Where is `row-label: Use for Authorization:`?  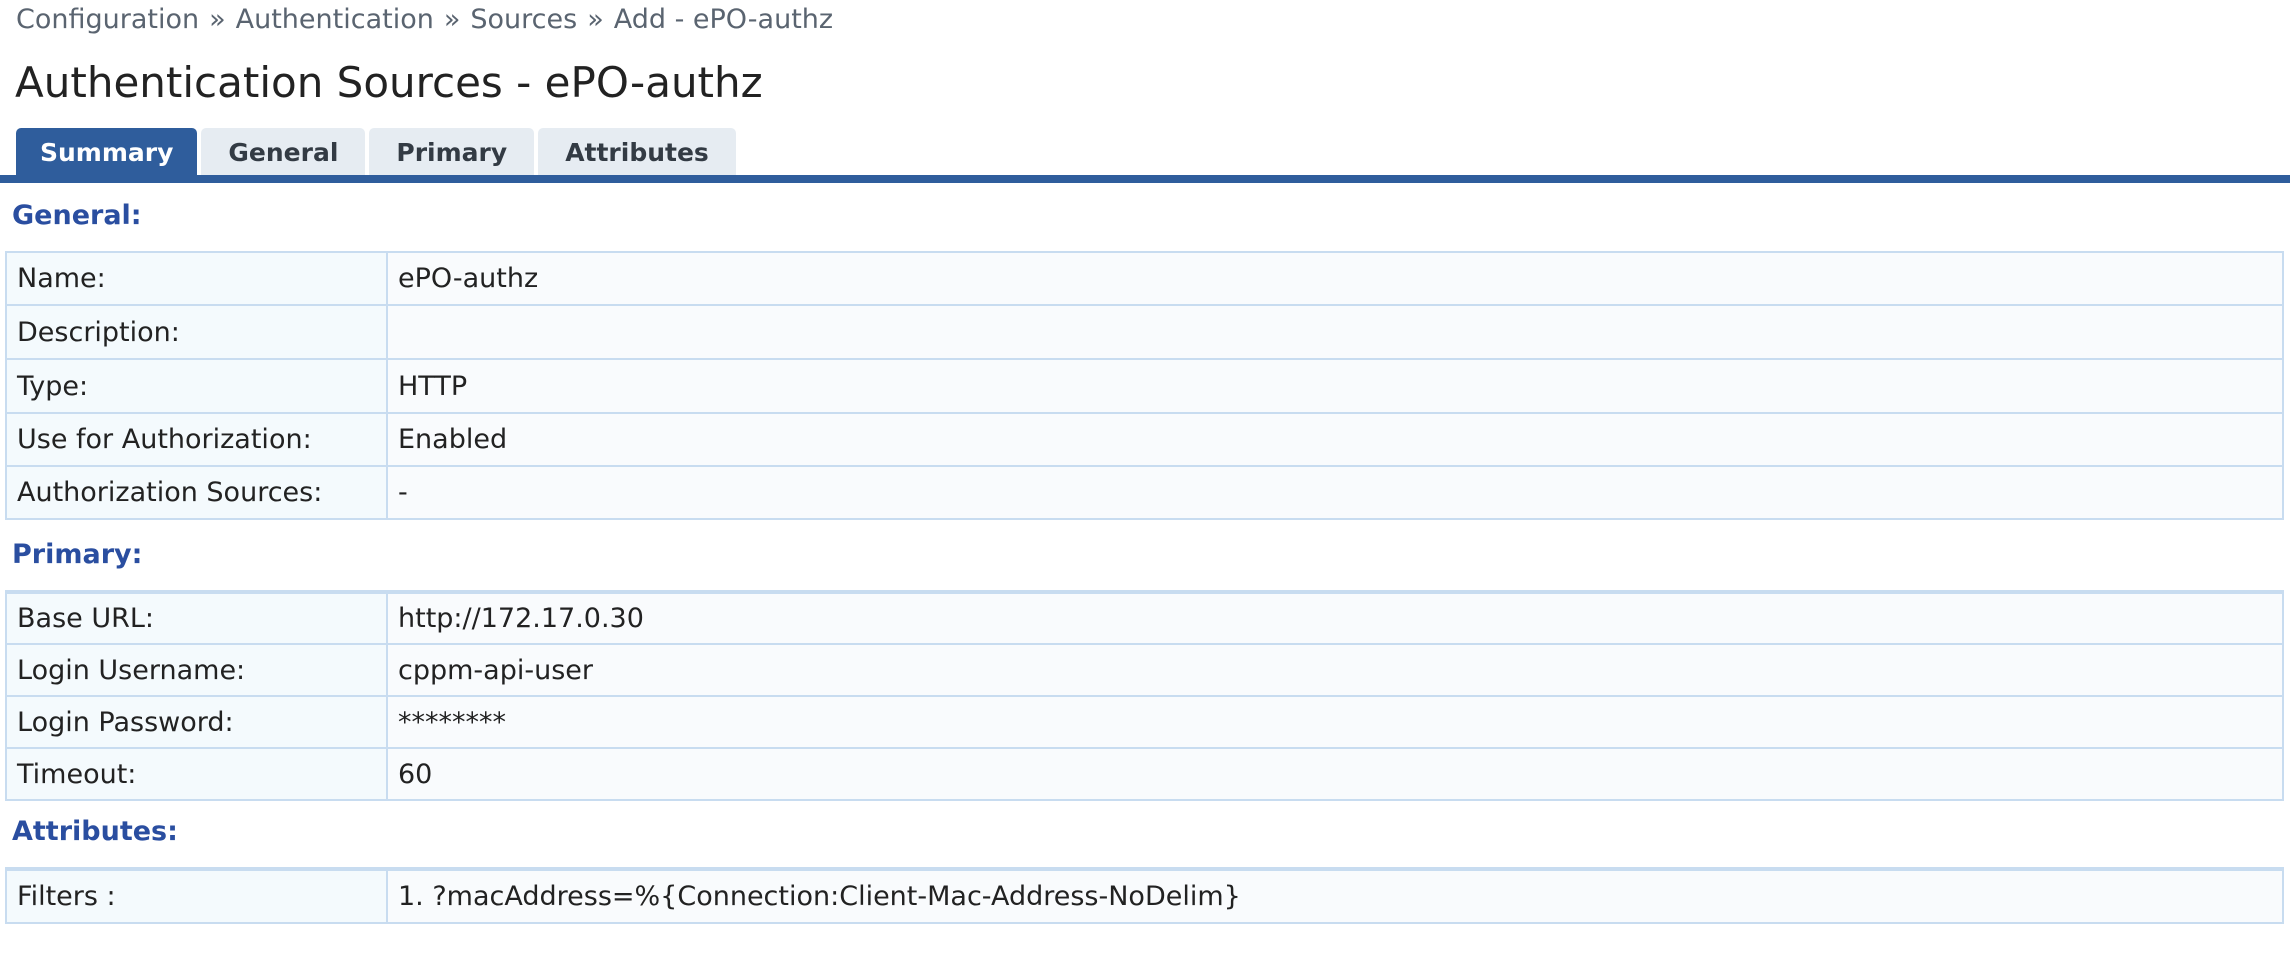 row-label: Use for Authorization: is located at coordinates (196, 439).